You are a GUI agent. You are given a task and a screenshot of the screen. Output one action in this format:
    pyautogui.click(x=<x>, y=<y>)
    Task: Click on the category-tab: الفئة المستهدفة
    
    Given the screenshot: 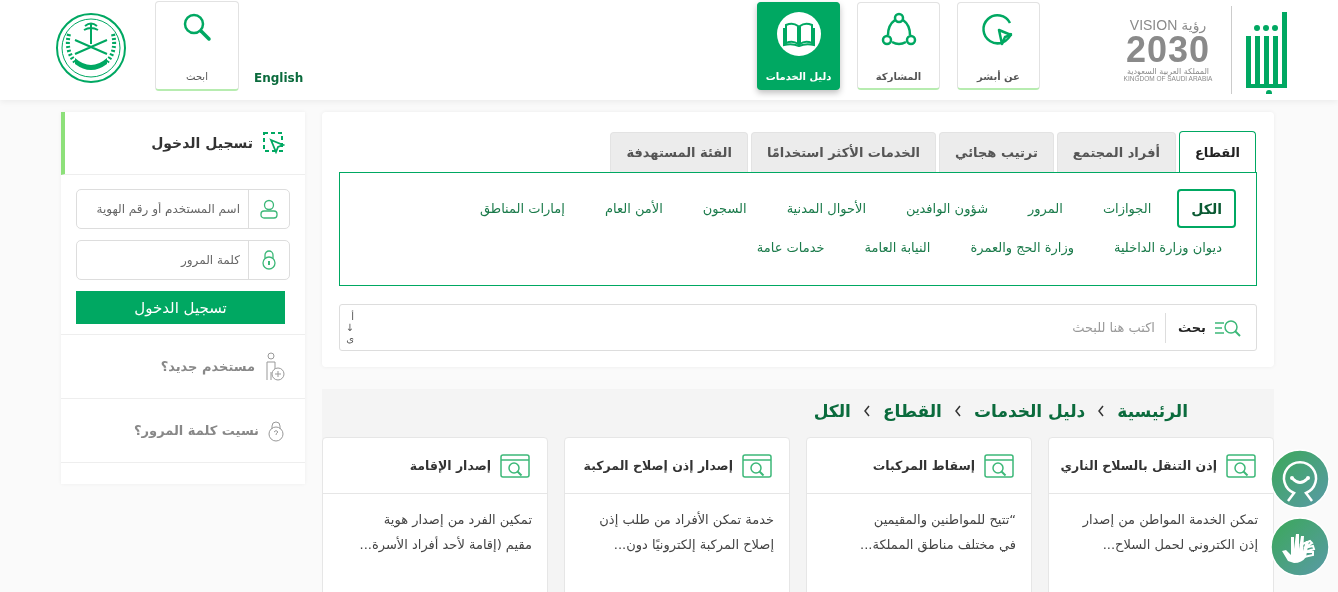 What is the action you would take?
    pyautogui.click(x=679, y=152)
    